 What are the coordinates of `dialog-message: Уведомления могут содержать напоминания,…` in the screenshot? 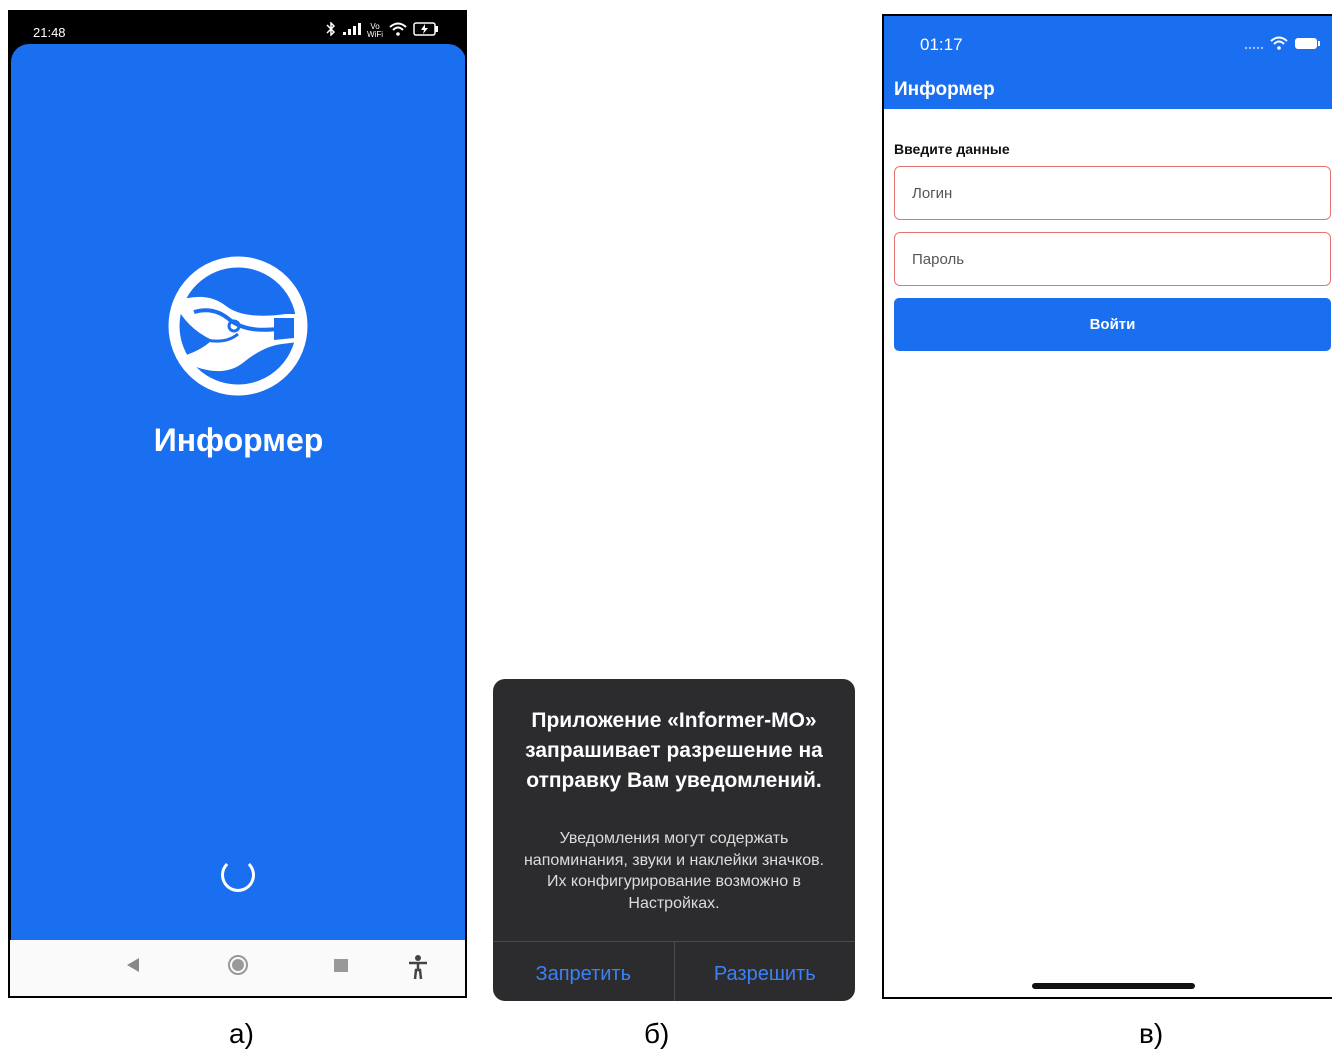 It's located at (674, 871).